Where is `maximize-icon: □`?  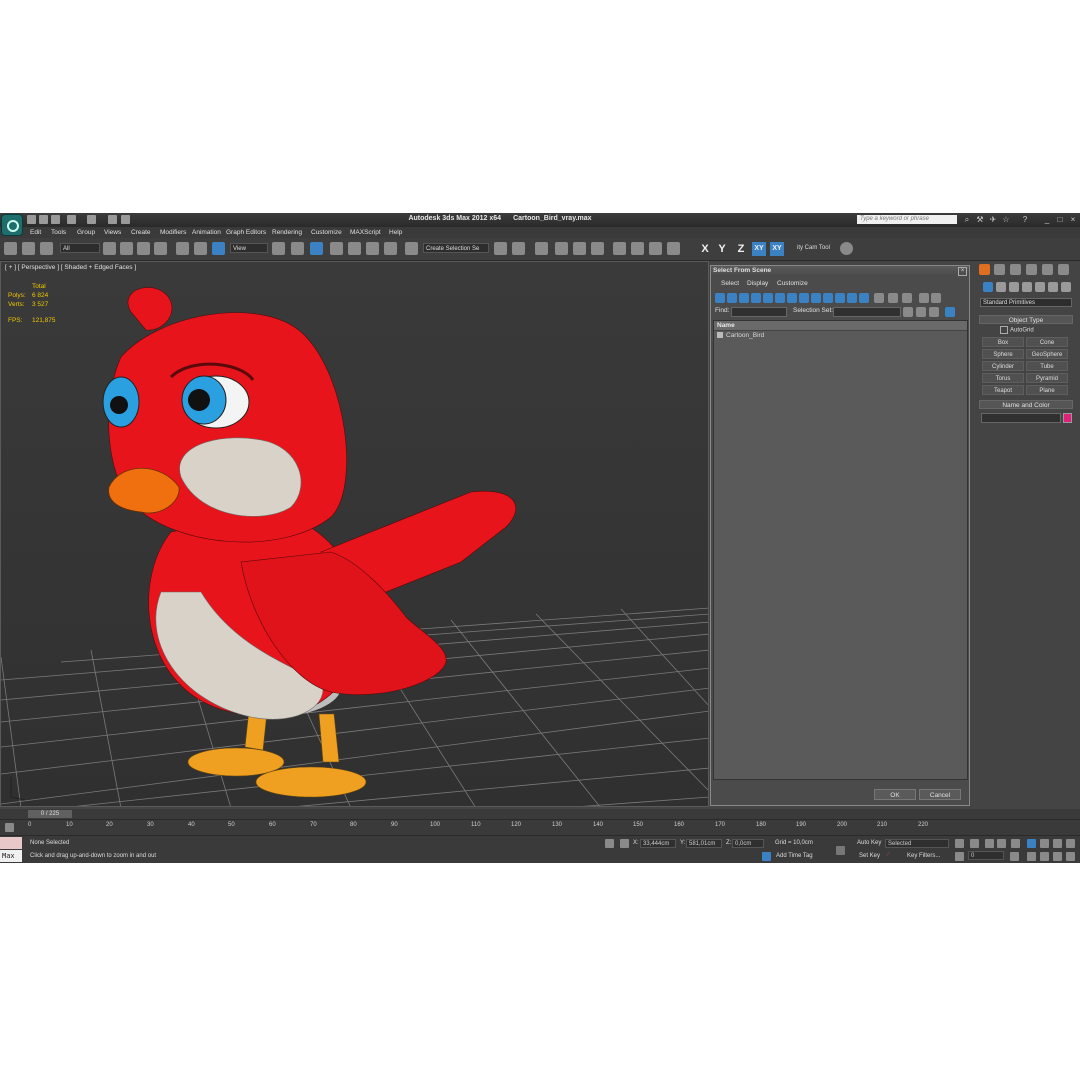
maximize-icon: □ is located at coordinates (1060, 219).